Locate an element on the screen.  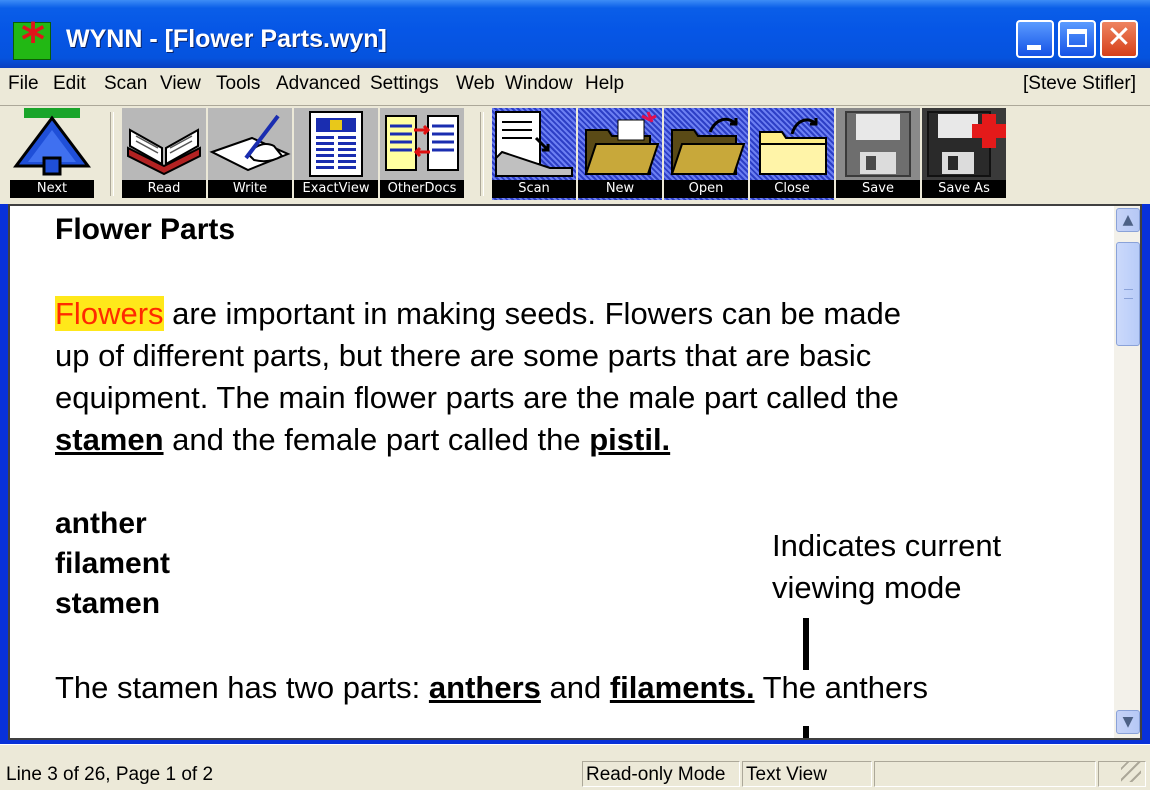
new-button: New is located at coordinates (620, 154).